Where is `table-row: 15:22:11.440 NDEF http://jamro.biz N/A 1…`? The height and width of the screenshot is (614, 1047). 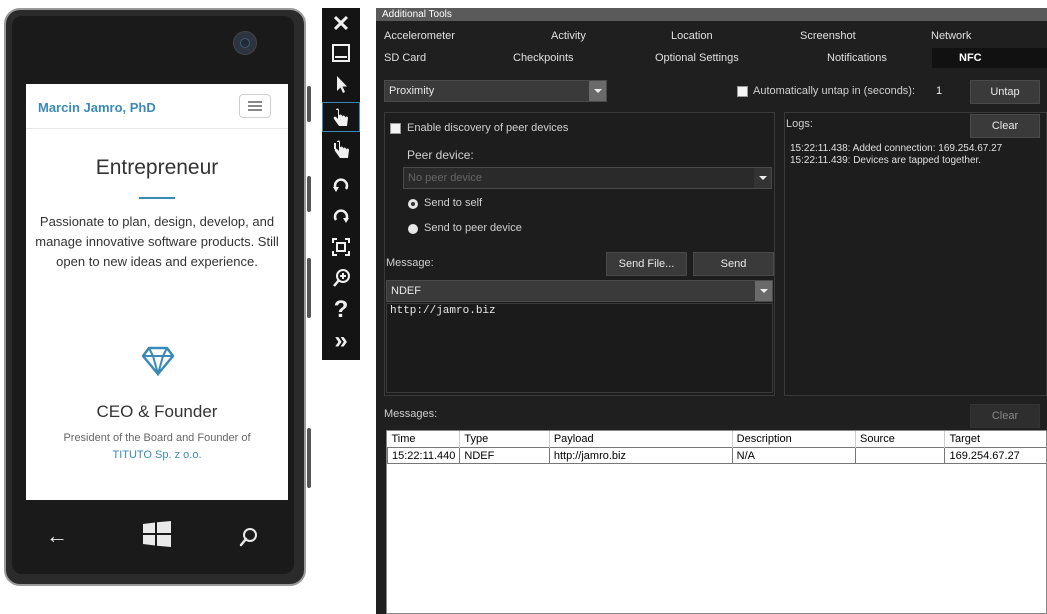
table-row: 15:22:11.440 NDEF http://jamro.biz N/A 1… is located at coordinates (716, 455).